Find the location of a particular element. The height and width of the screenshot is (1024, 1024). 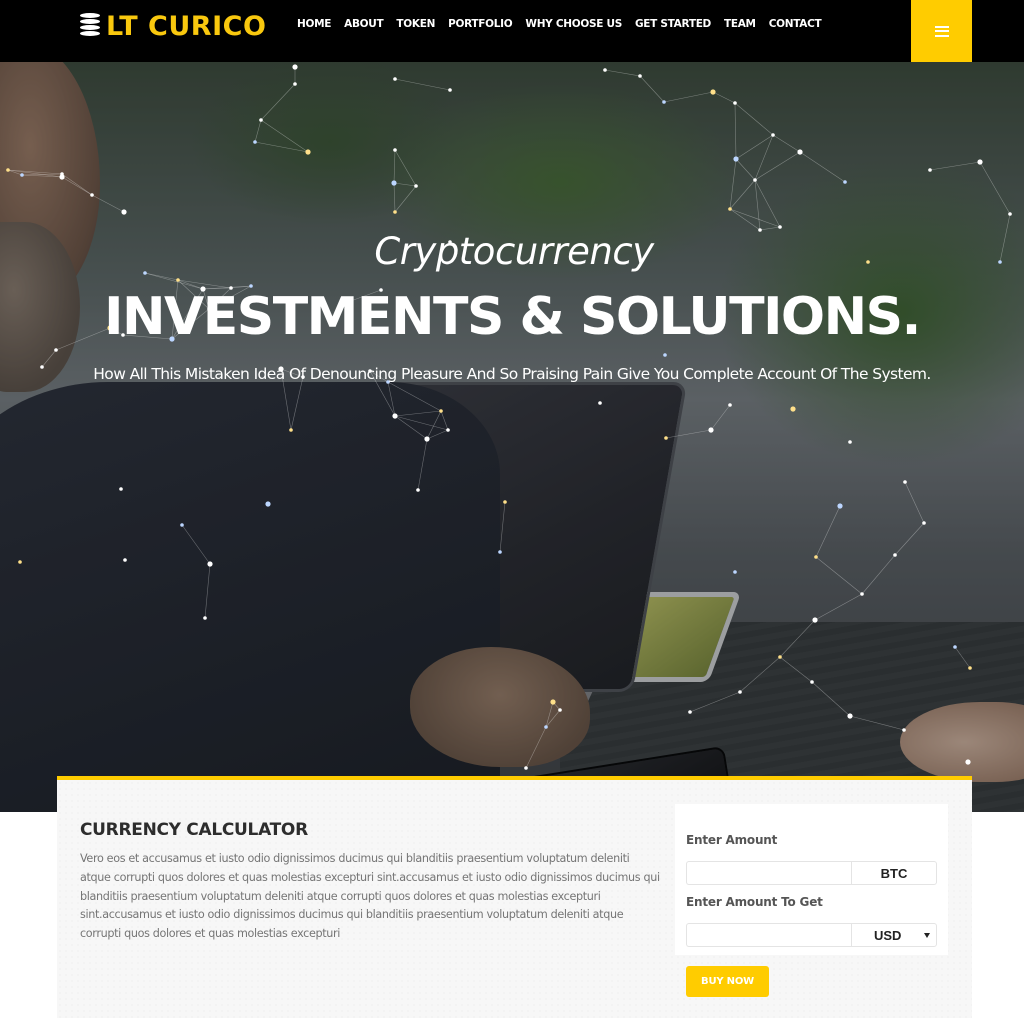

nav-item-token: TOKEN is located at coordinates (415, 24).